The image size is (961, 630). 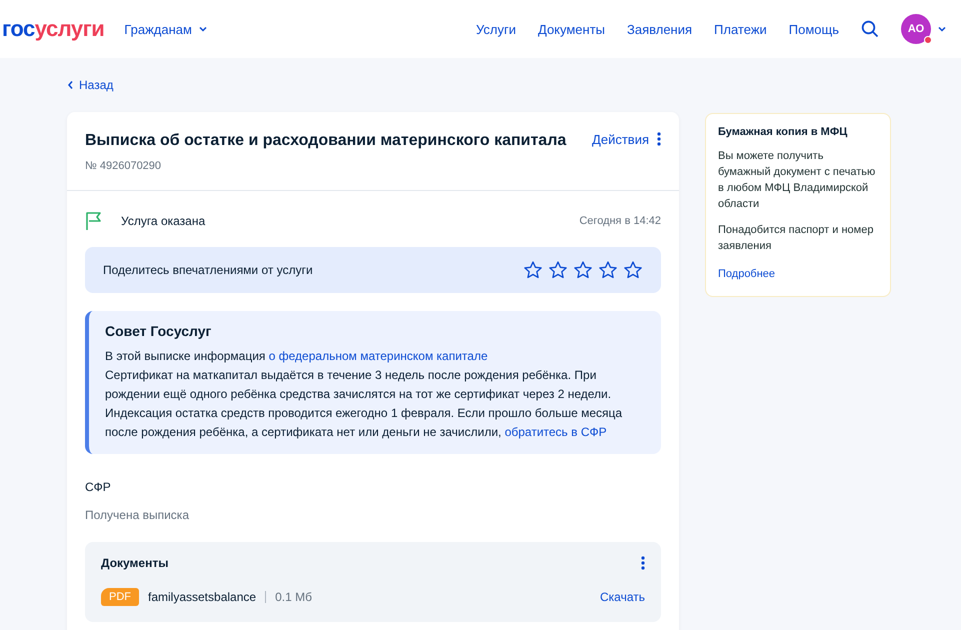 What do you see at coordinates (53, 29) in the screenshot?
I see `logo: госуслуги` at bounding box center [53, 29].